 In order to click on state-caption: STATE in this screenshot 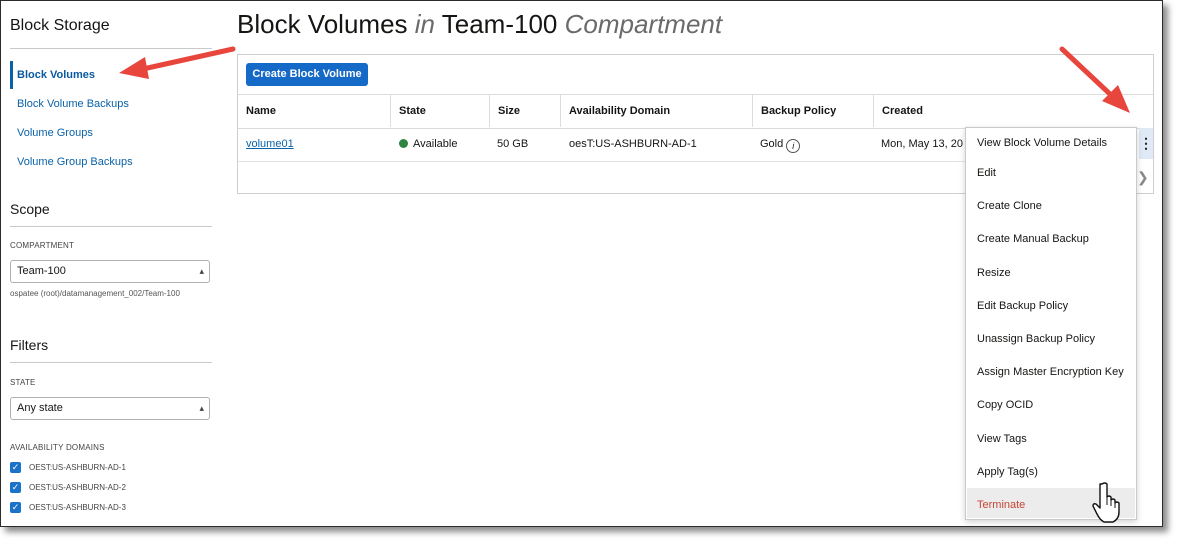, I will do `click(23, 382)`.